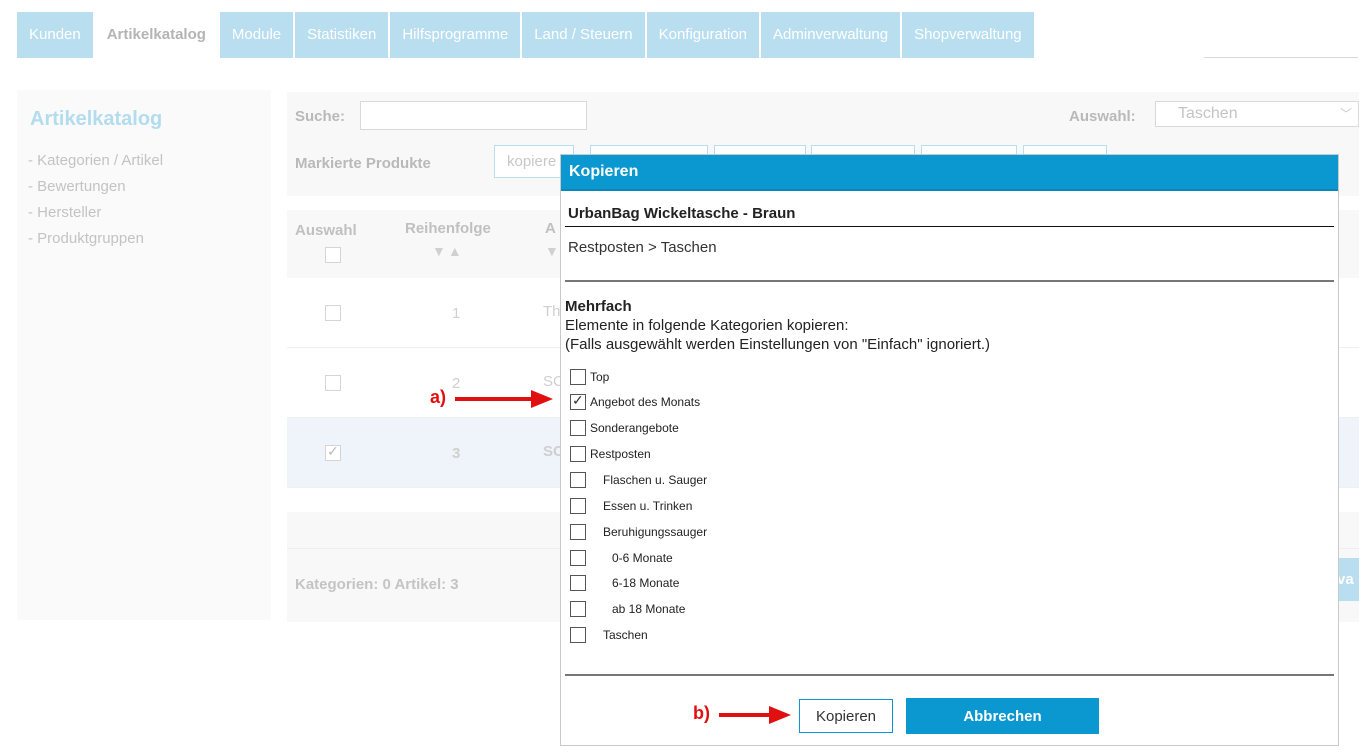  I want to click on sidebar-item-bewertungen: - Bewertungen, so click(77, 186).